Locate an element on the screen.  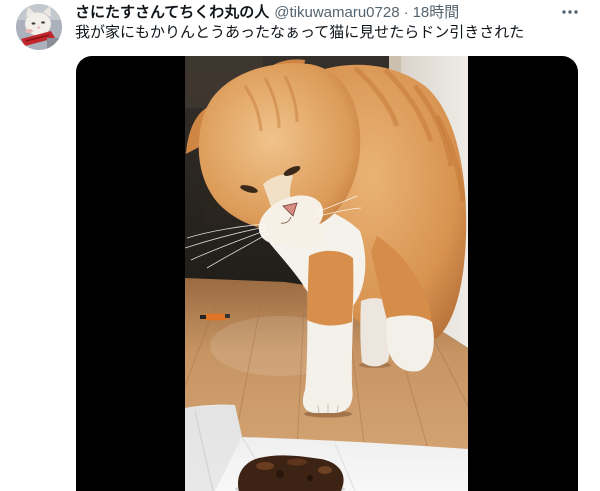
author-handle: @tikuwamaru0728 is located at coordinates (336, 13).